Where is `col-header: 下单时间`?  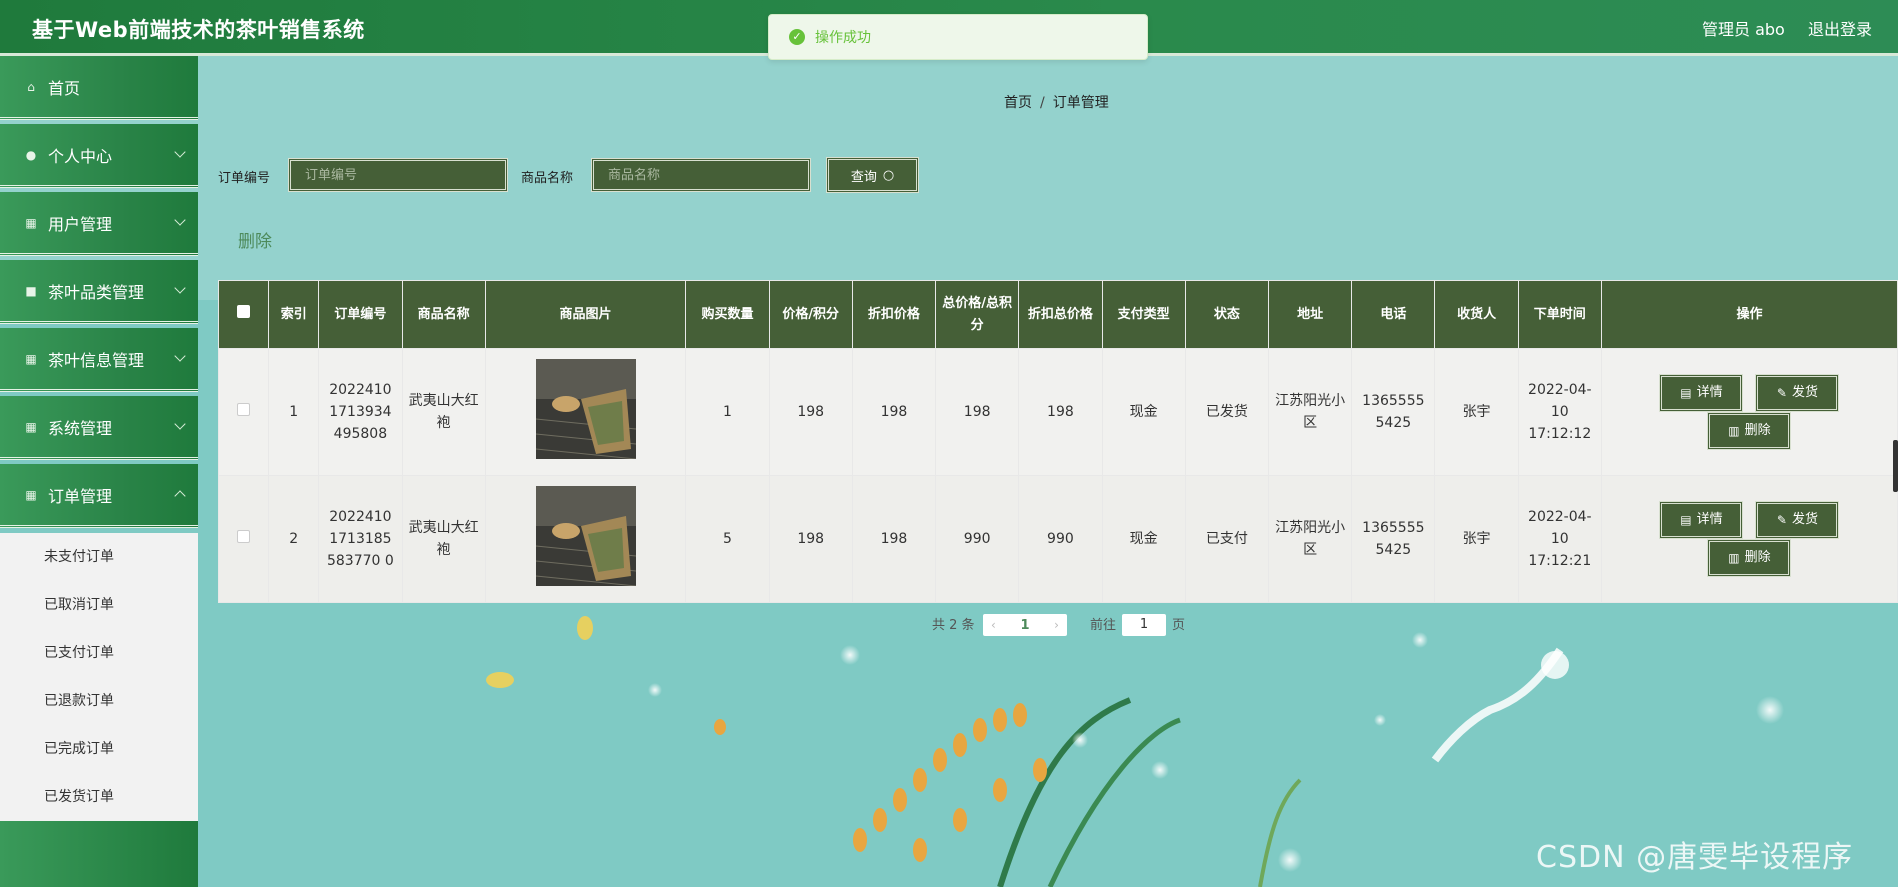
col-header: 下单时间 is located at coordinates (1559, 314).